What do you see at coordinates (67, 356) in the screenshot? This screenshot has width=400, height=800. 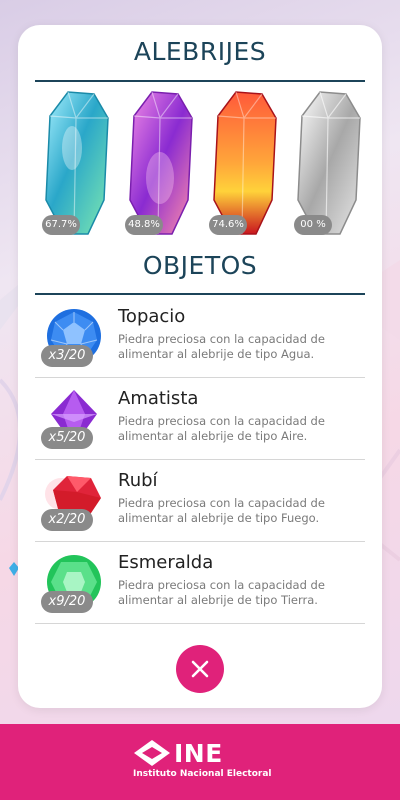 I see `item-topacio-count: x3/20` at bounding box center [67, 356].